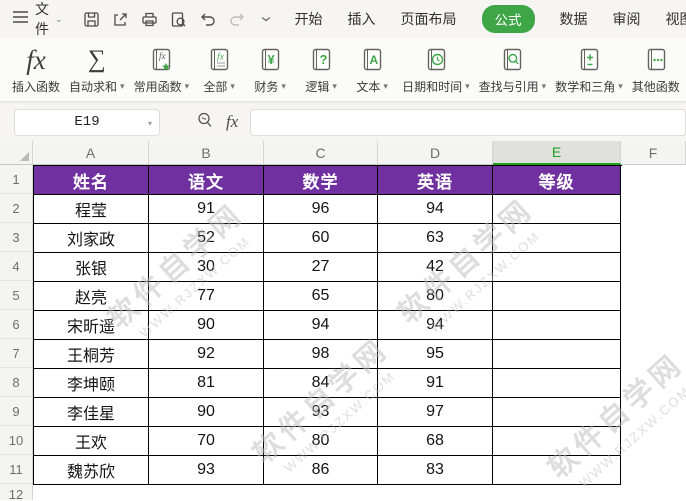  Describe the element at coordinates (16, 492) in the screenshot. I see `row-header-12: 12` at that location.